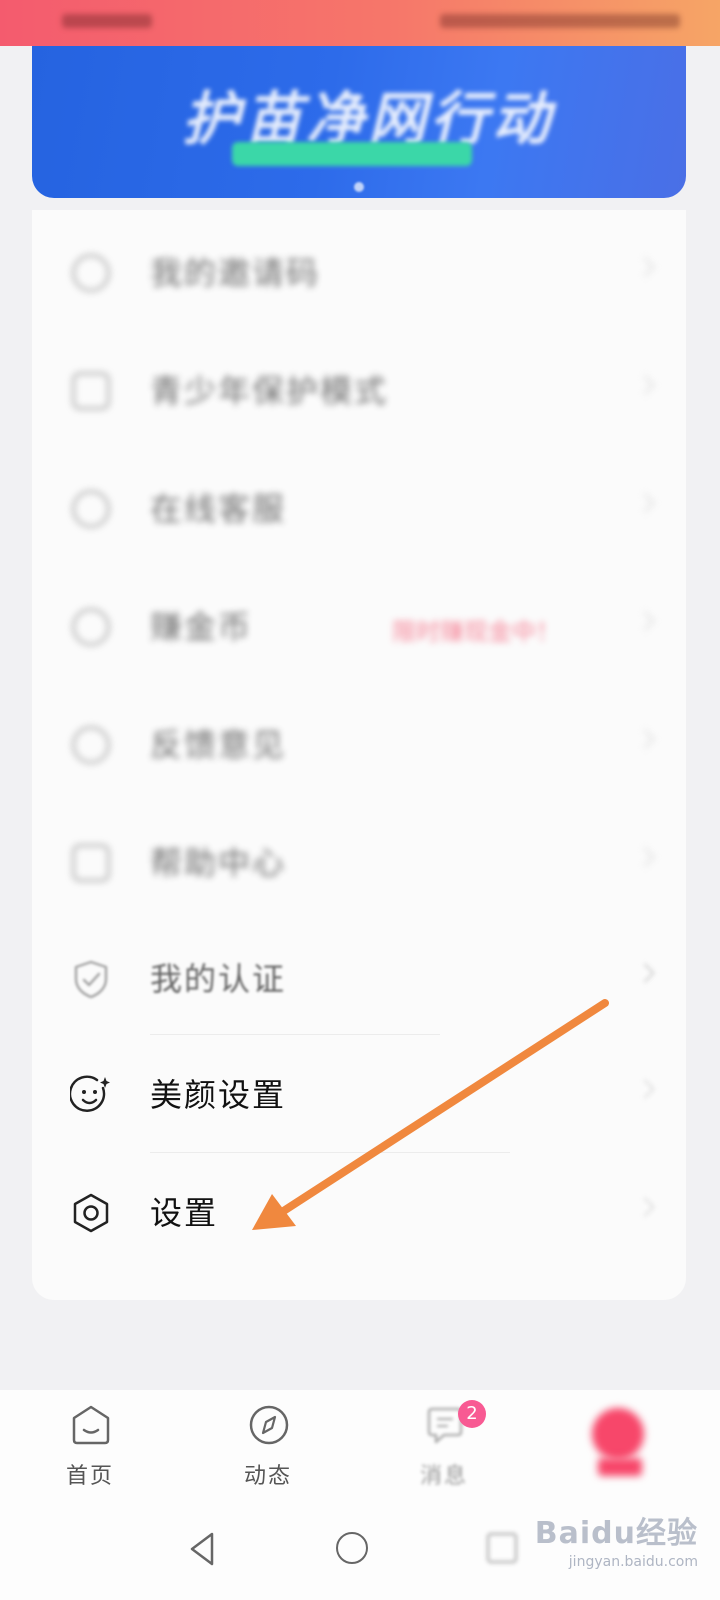  Describe the element at coordinates (268, 1449) in the screenshot. I see `tab-feed: 动态` at that location.